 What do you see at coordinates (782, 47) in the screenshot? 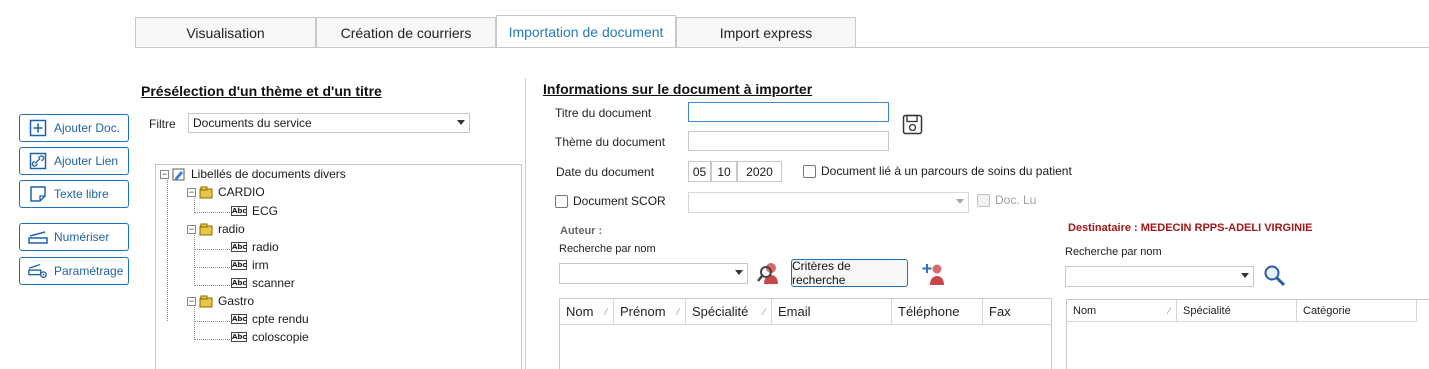
I see `tab-bar-divider` at bounding box center [782, 47].